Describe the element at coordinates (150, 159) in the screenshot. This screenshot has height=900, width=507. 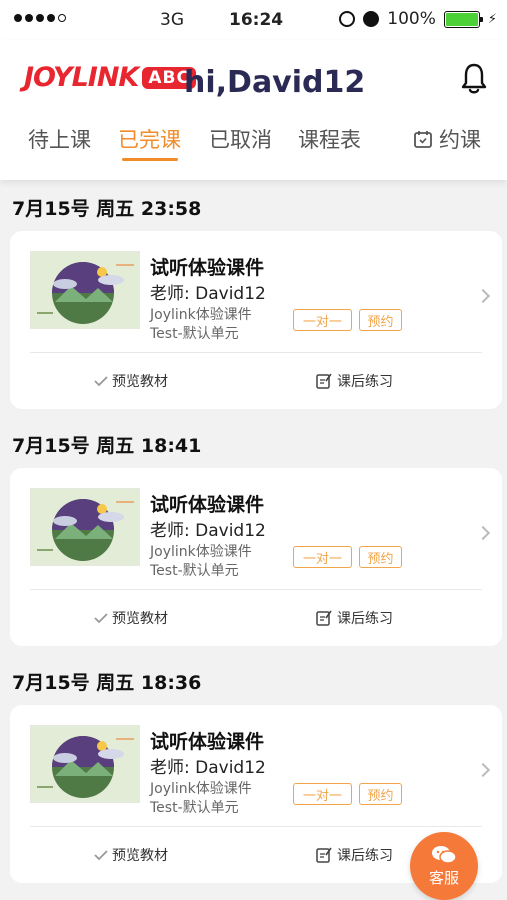
I see `active-tab-indicator` at that location.